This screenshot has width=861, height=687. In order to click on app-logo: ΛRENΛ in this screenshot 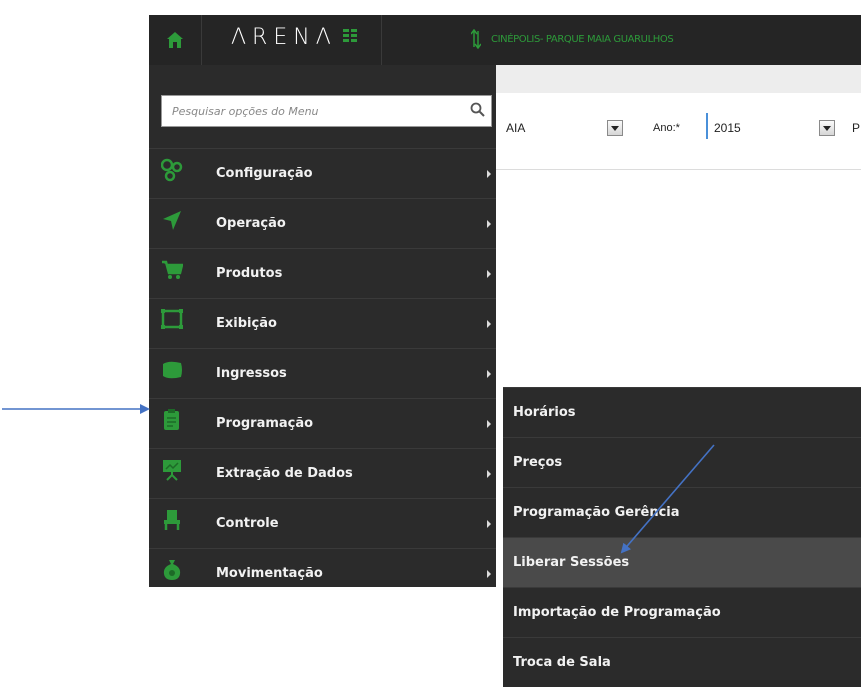, I will do `click(291, 40)`.